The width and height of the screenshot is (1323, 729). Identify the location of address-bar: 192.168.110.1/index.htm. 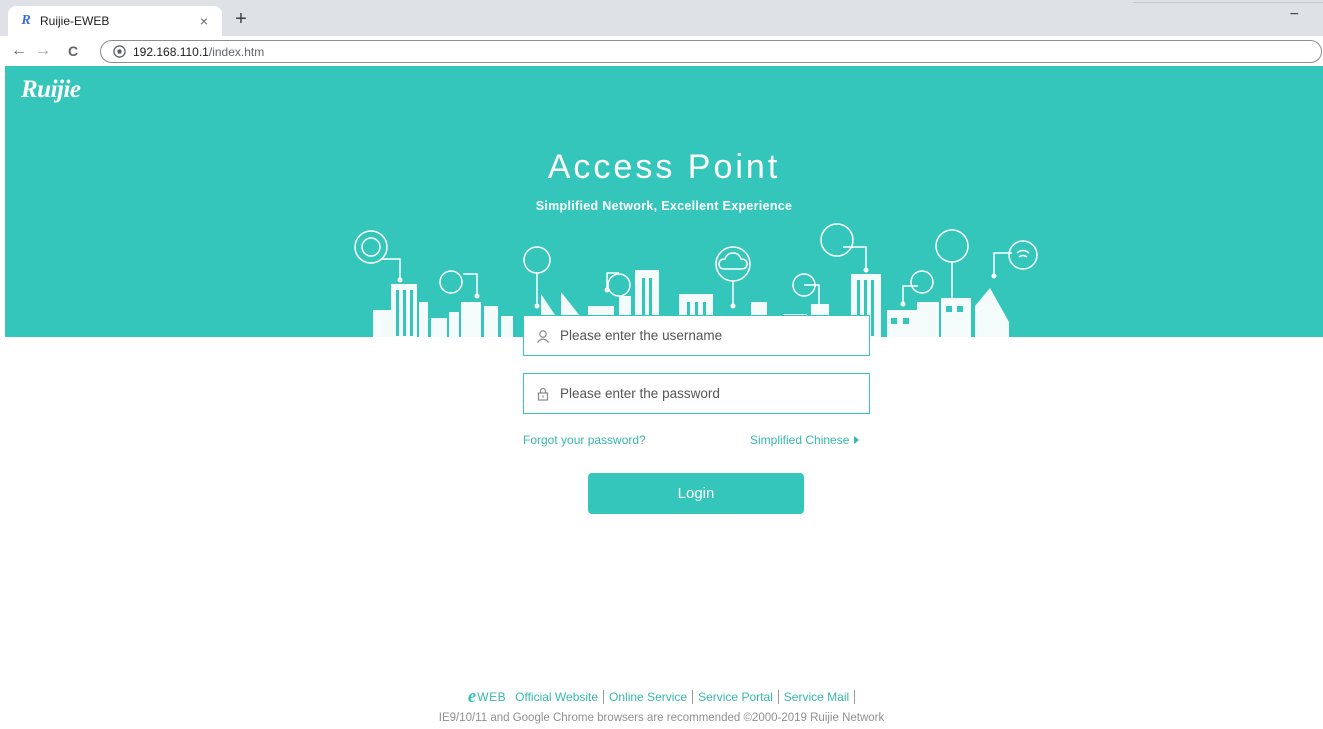
(711, 51).